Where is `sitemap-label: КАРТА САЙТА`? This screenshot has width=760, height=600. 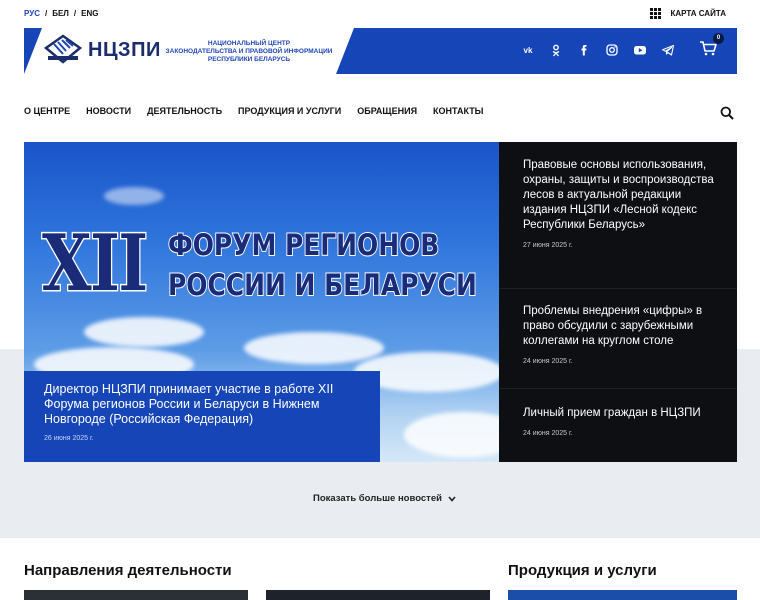
sitemap-label: КАРТА САЙТА is located at coordinates (698, 13).